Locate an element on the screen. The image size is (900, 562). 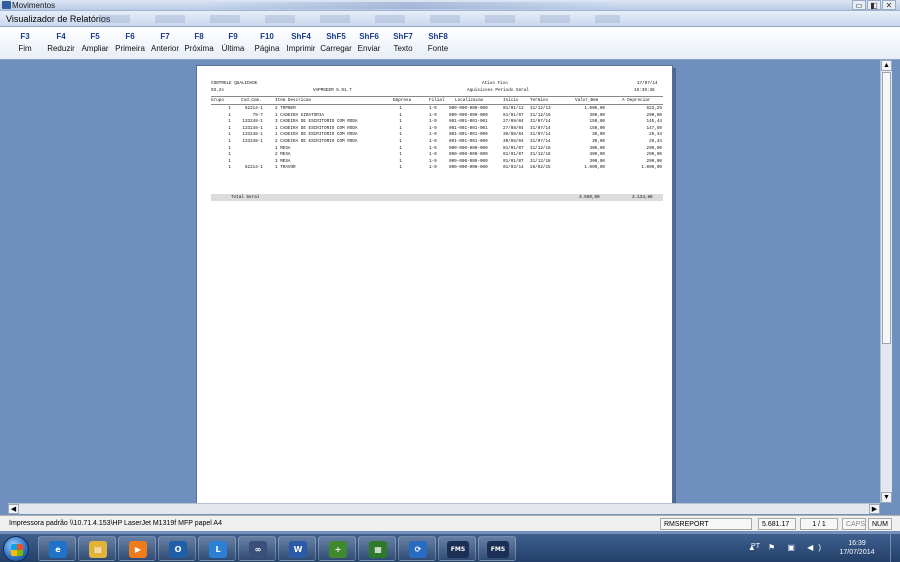
report-cell: 01/01/13 is located at coordinates (513, 108).